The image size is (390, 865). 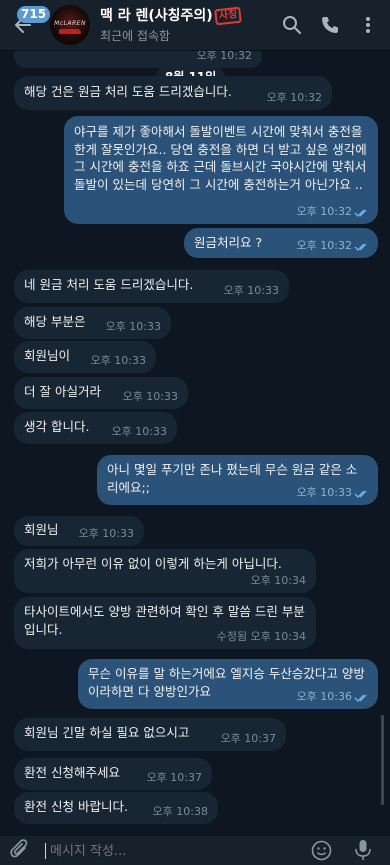 I want to click on search-icon, so click(x=292, y=25).